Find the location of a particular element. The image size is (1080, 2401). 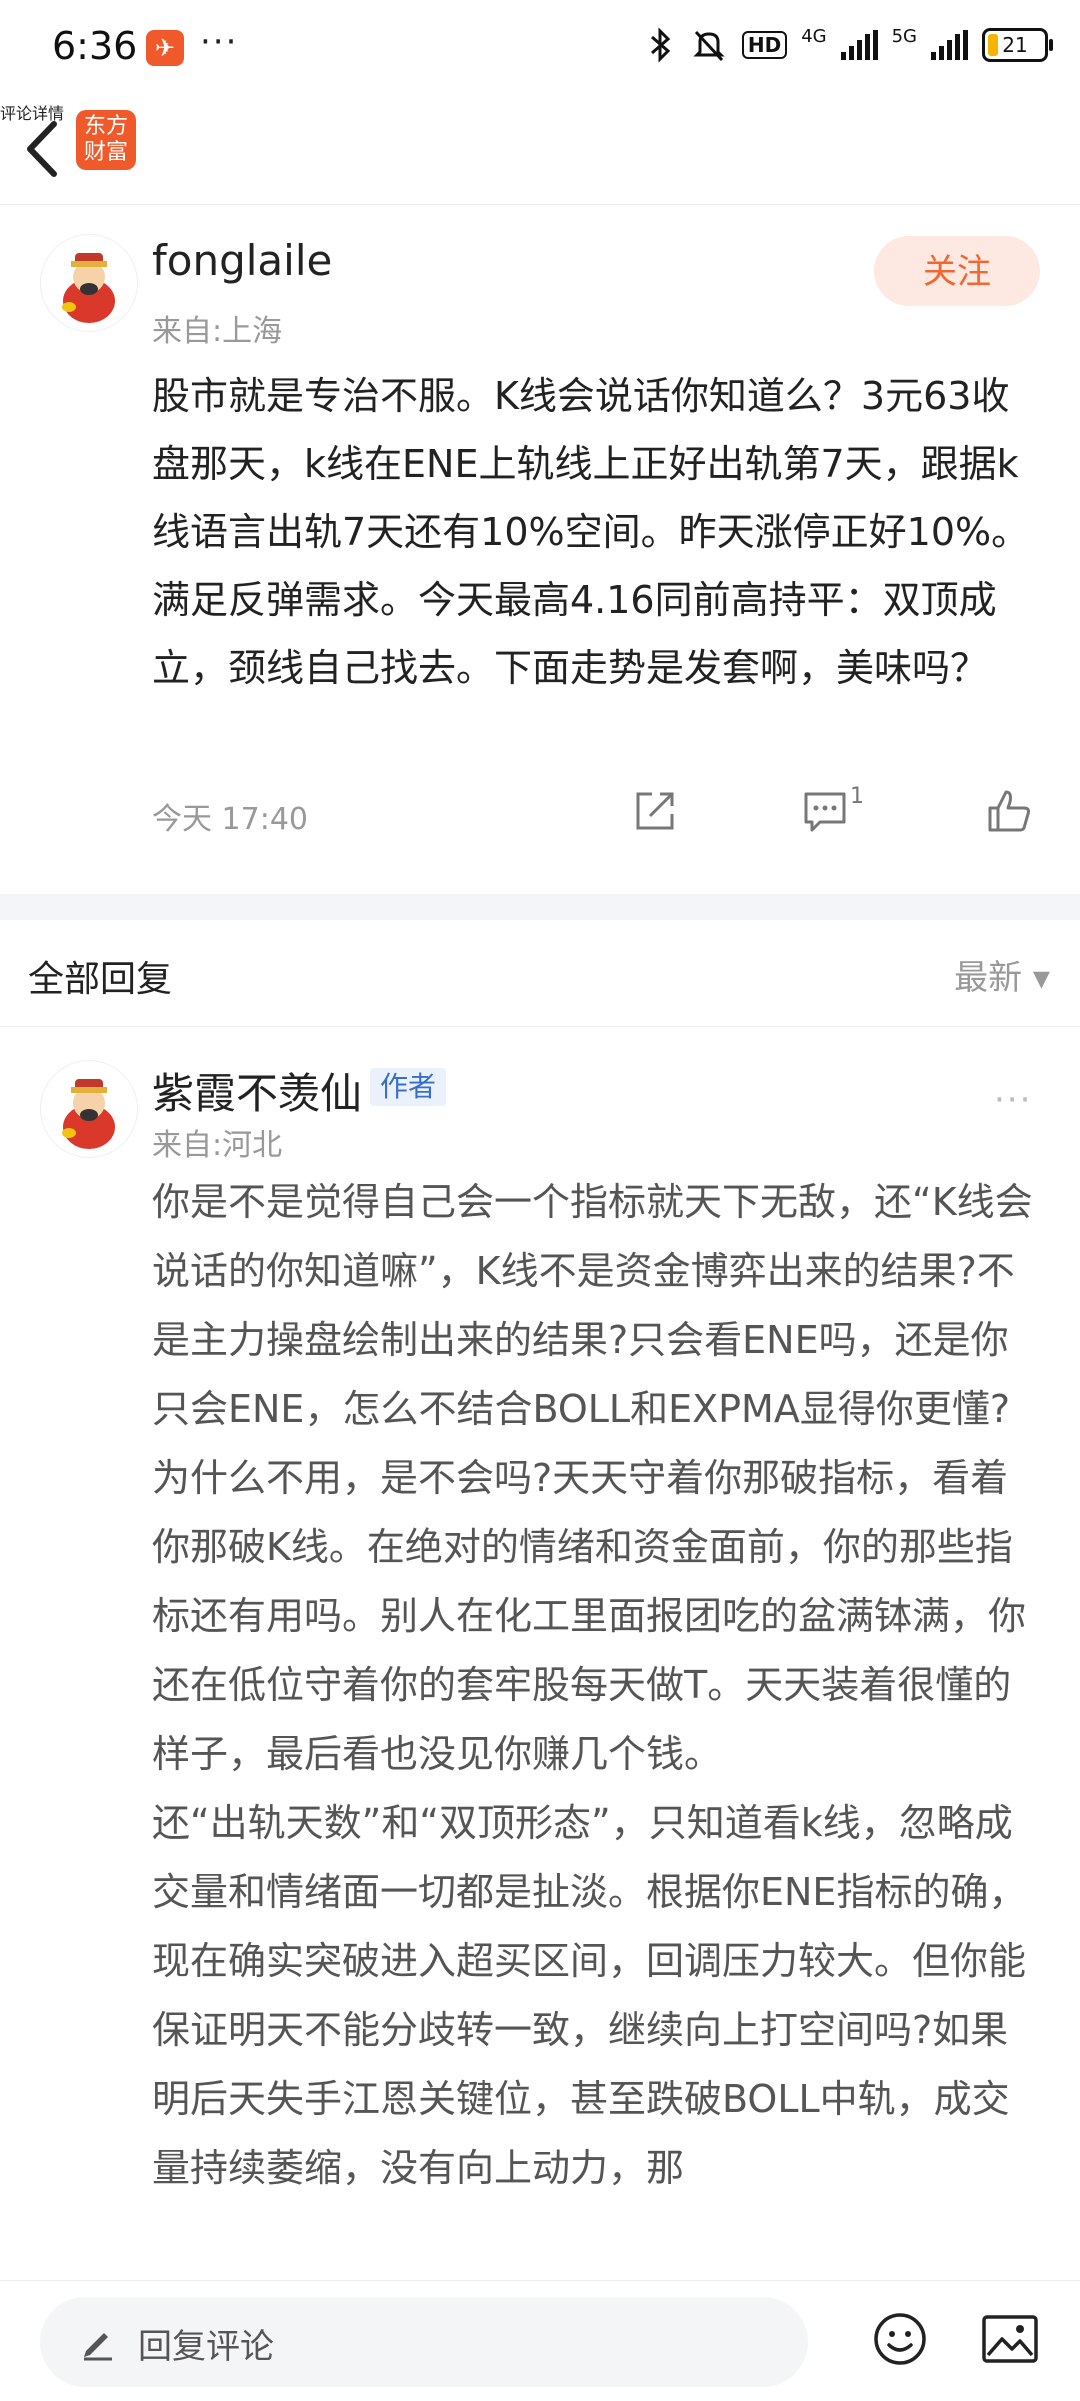

more-options-icon: ··· is located at coordinates (1013, 1100).